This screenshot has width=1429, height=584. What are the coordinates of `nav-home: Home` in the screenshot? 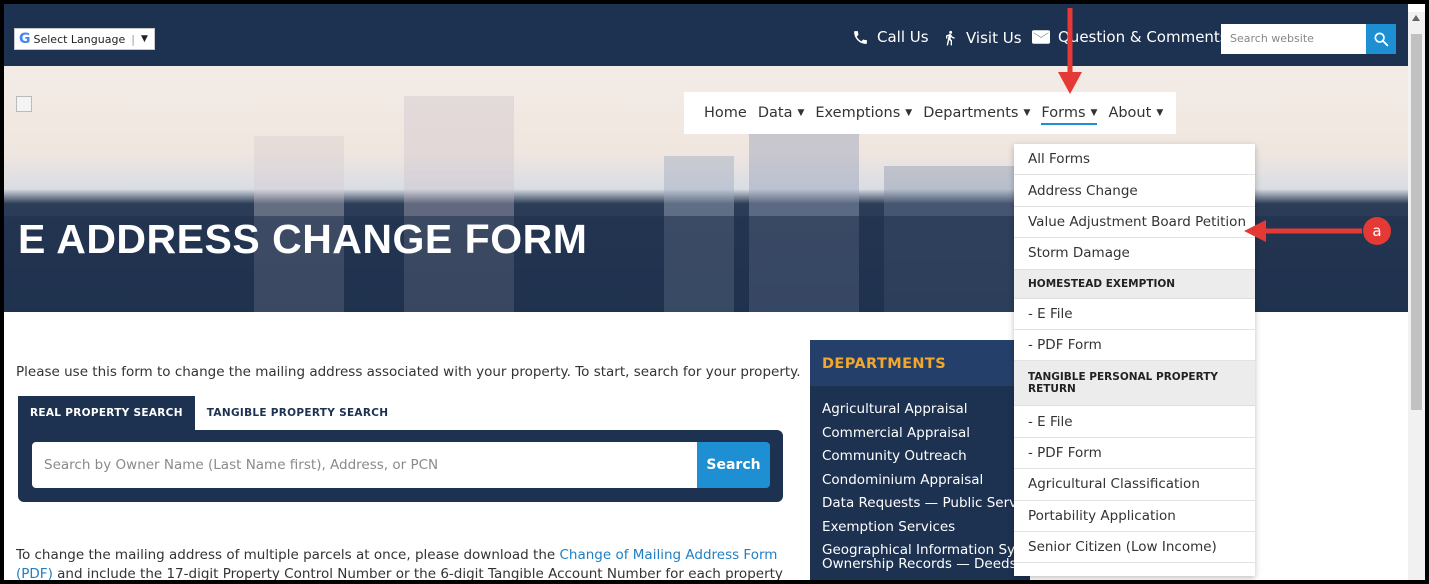 It's located at (725, 113).